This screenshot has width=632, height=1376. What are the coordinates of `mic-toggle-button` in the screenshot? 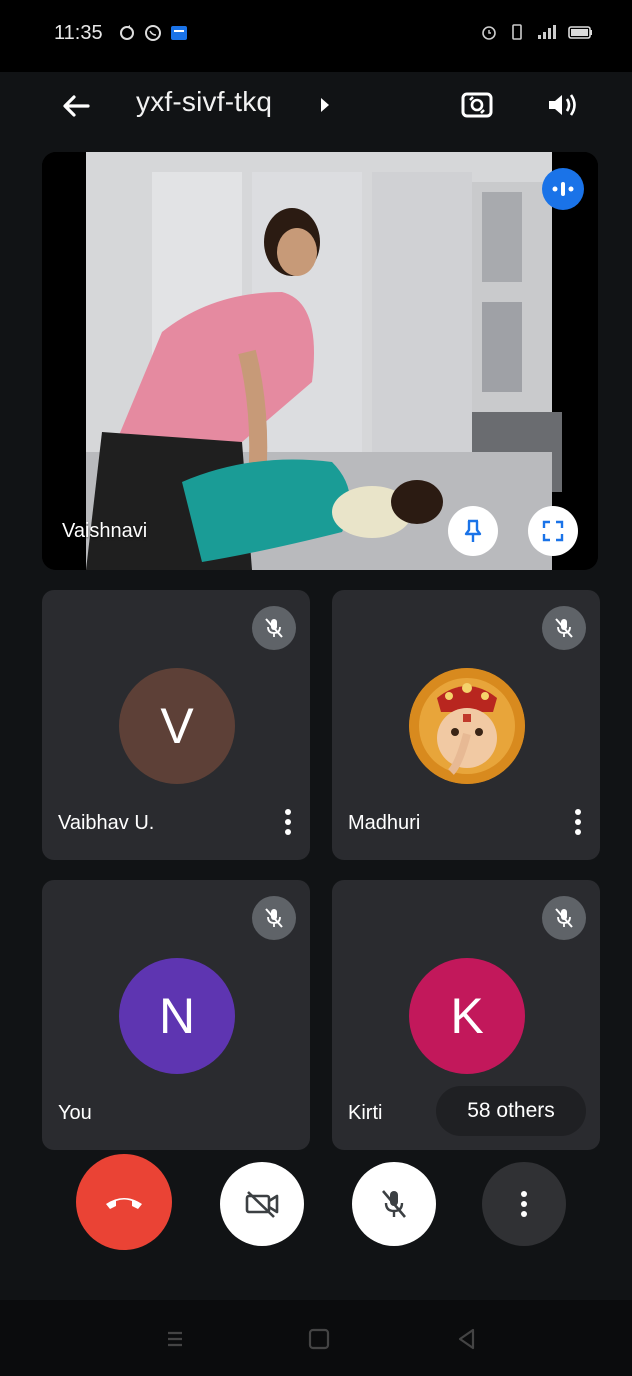 It's located at (394, 1204).